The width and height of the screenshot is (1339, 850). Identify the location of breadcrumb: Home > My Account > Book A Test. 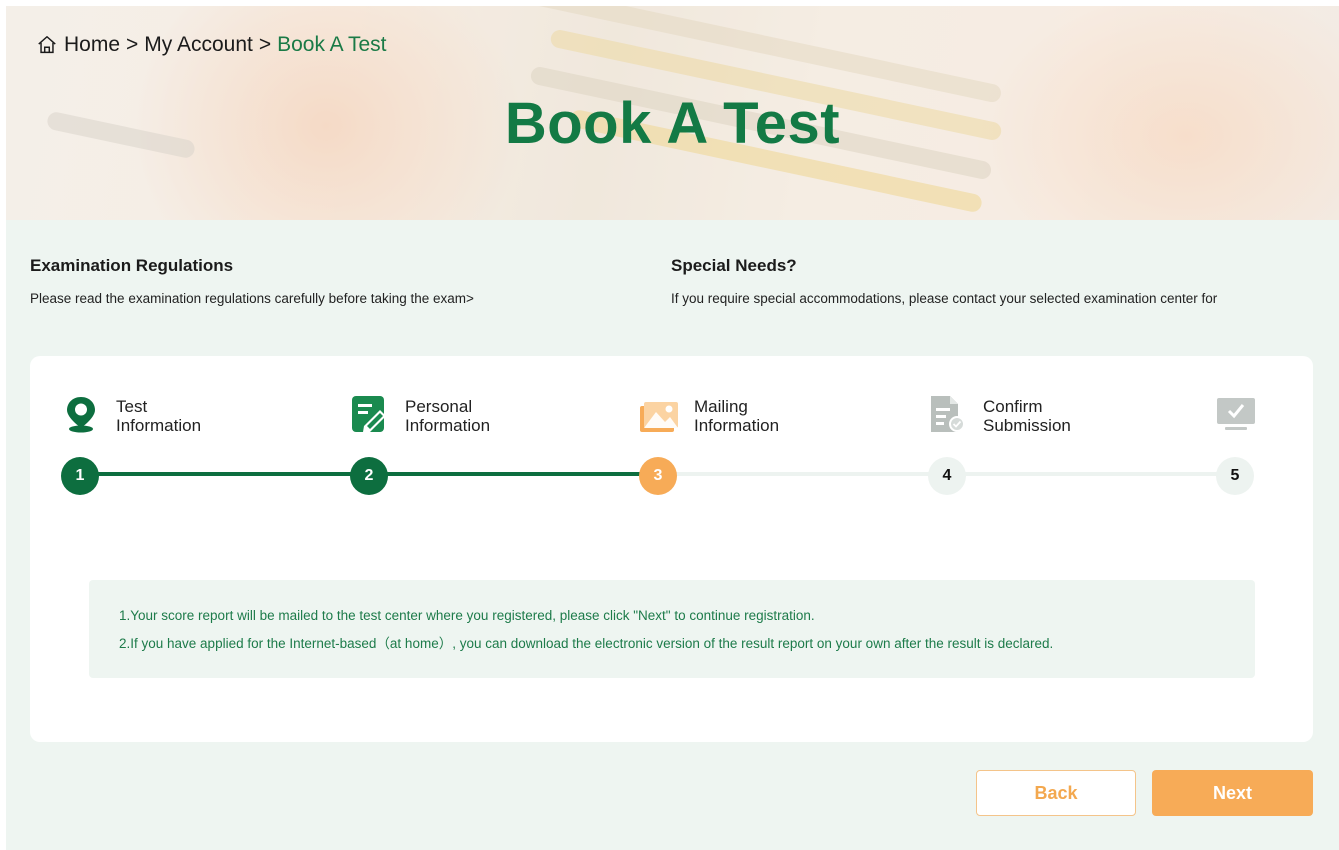
(211, 45).